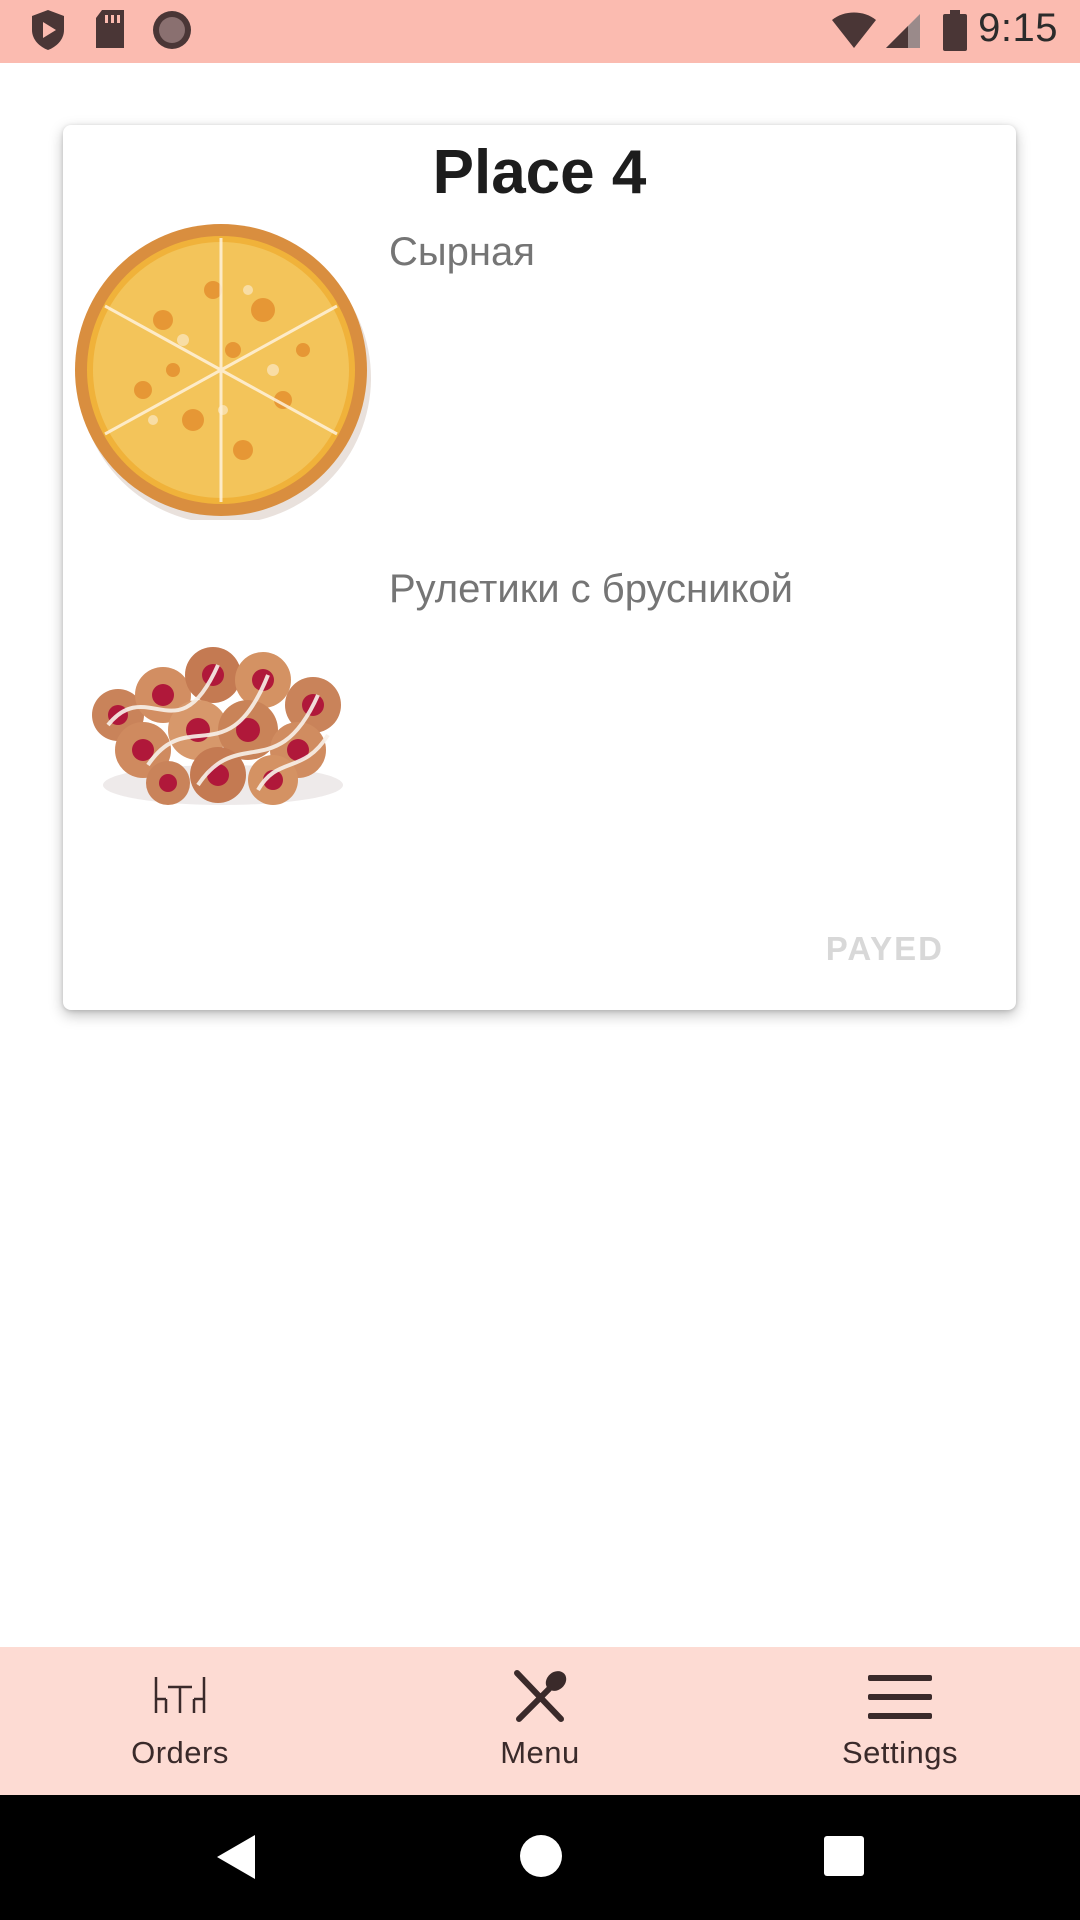  I want to click on system-navigation-bar, so click(540, 1857).